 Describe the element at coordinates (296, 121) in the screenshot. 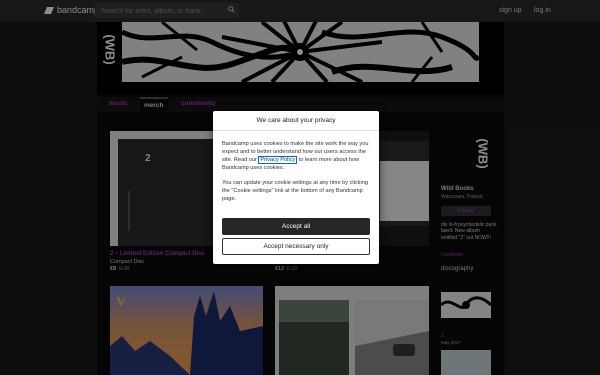

I see `cookie-dialog-title: We care about your privacy` at that location.